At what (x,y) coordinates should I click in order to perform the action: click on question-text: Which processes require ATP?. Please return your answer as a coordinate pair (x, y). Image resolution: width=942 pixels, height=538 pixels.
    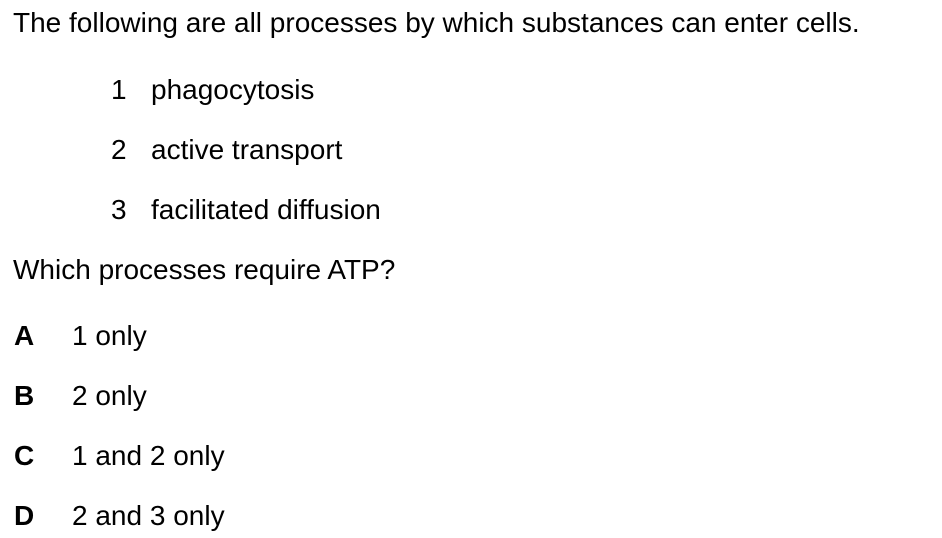
    Looking at the image, I should click on (204, 269).